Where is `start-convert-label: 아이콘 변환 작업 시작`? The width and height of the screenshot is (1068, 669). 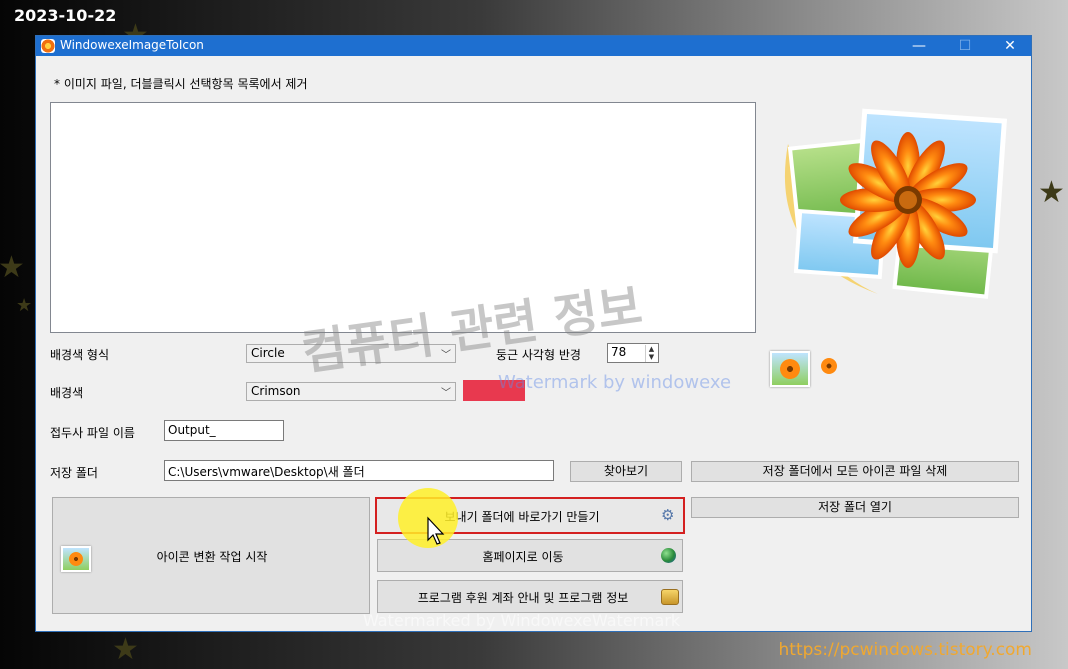 start-convert-label: 아이콘 변환 작업 시작 is located at coordinates (212, 557).